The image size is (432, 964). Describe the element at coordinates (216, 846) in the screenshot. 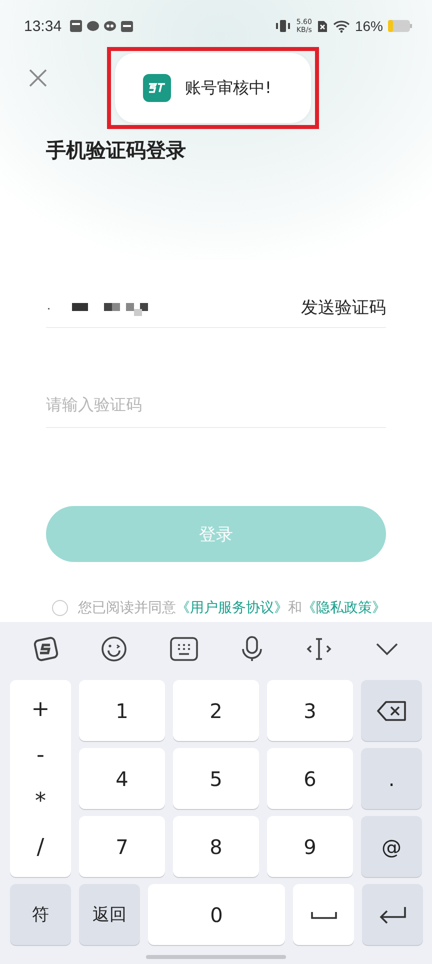

I see `digit-key: 8` at that location.